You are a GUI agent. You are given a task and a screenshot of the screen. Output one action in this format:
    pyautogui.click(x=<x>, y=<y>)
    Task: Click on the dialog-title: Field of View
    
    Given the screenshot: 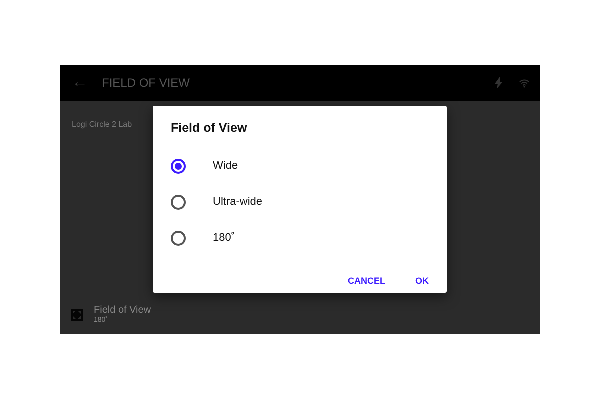 What is the action you would take?
    pyautogui.click(x=209, y=128)
    